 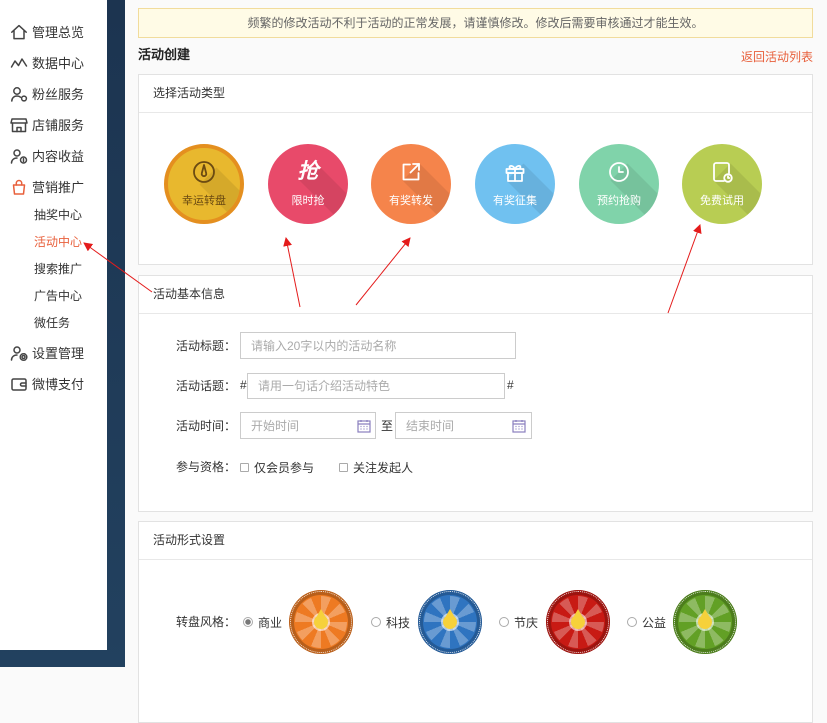 I want to click on wheel-style-tech-option: 科技, so click(x=390, y=622).